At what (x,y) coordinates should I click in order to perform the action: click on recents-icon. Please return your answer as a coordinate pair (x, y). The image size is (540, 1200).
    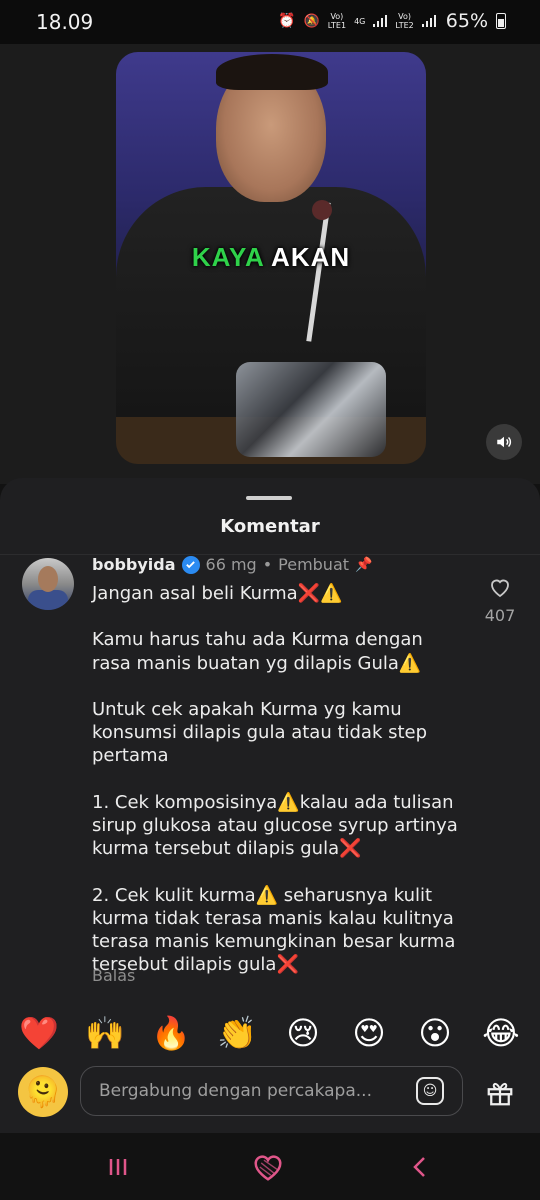
    Looking at the image, I should click on (118, 1167).